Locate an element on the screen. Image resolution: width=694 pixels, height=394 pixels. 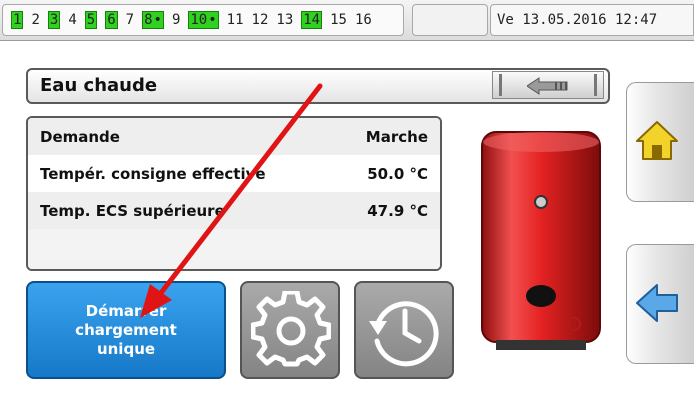
back-nav-button is located at coordinates (660, 304).